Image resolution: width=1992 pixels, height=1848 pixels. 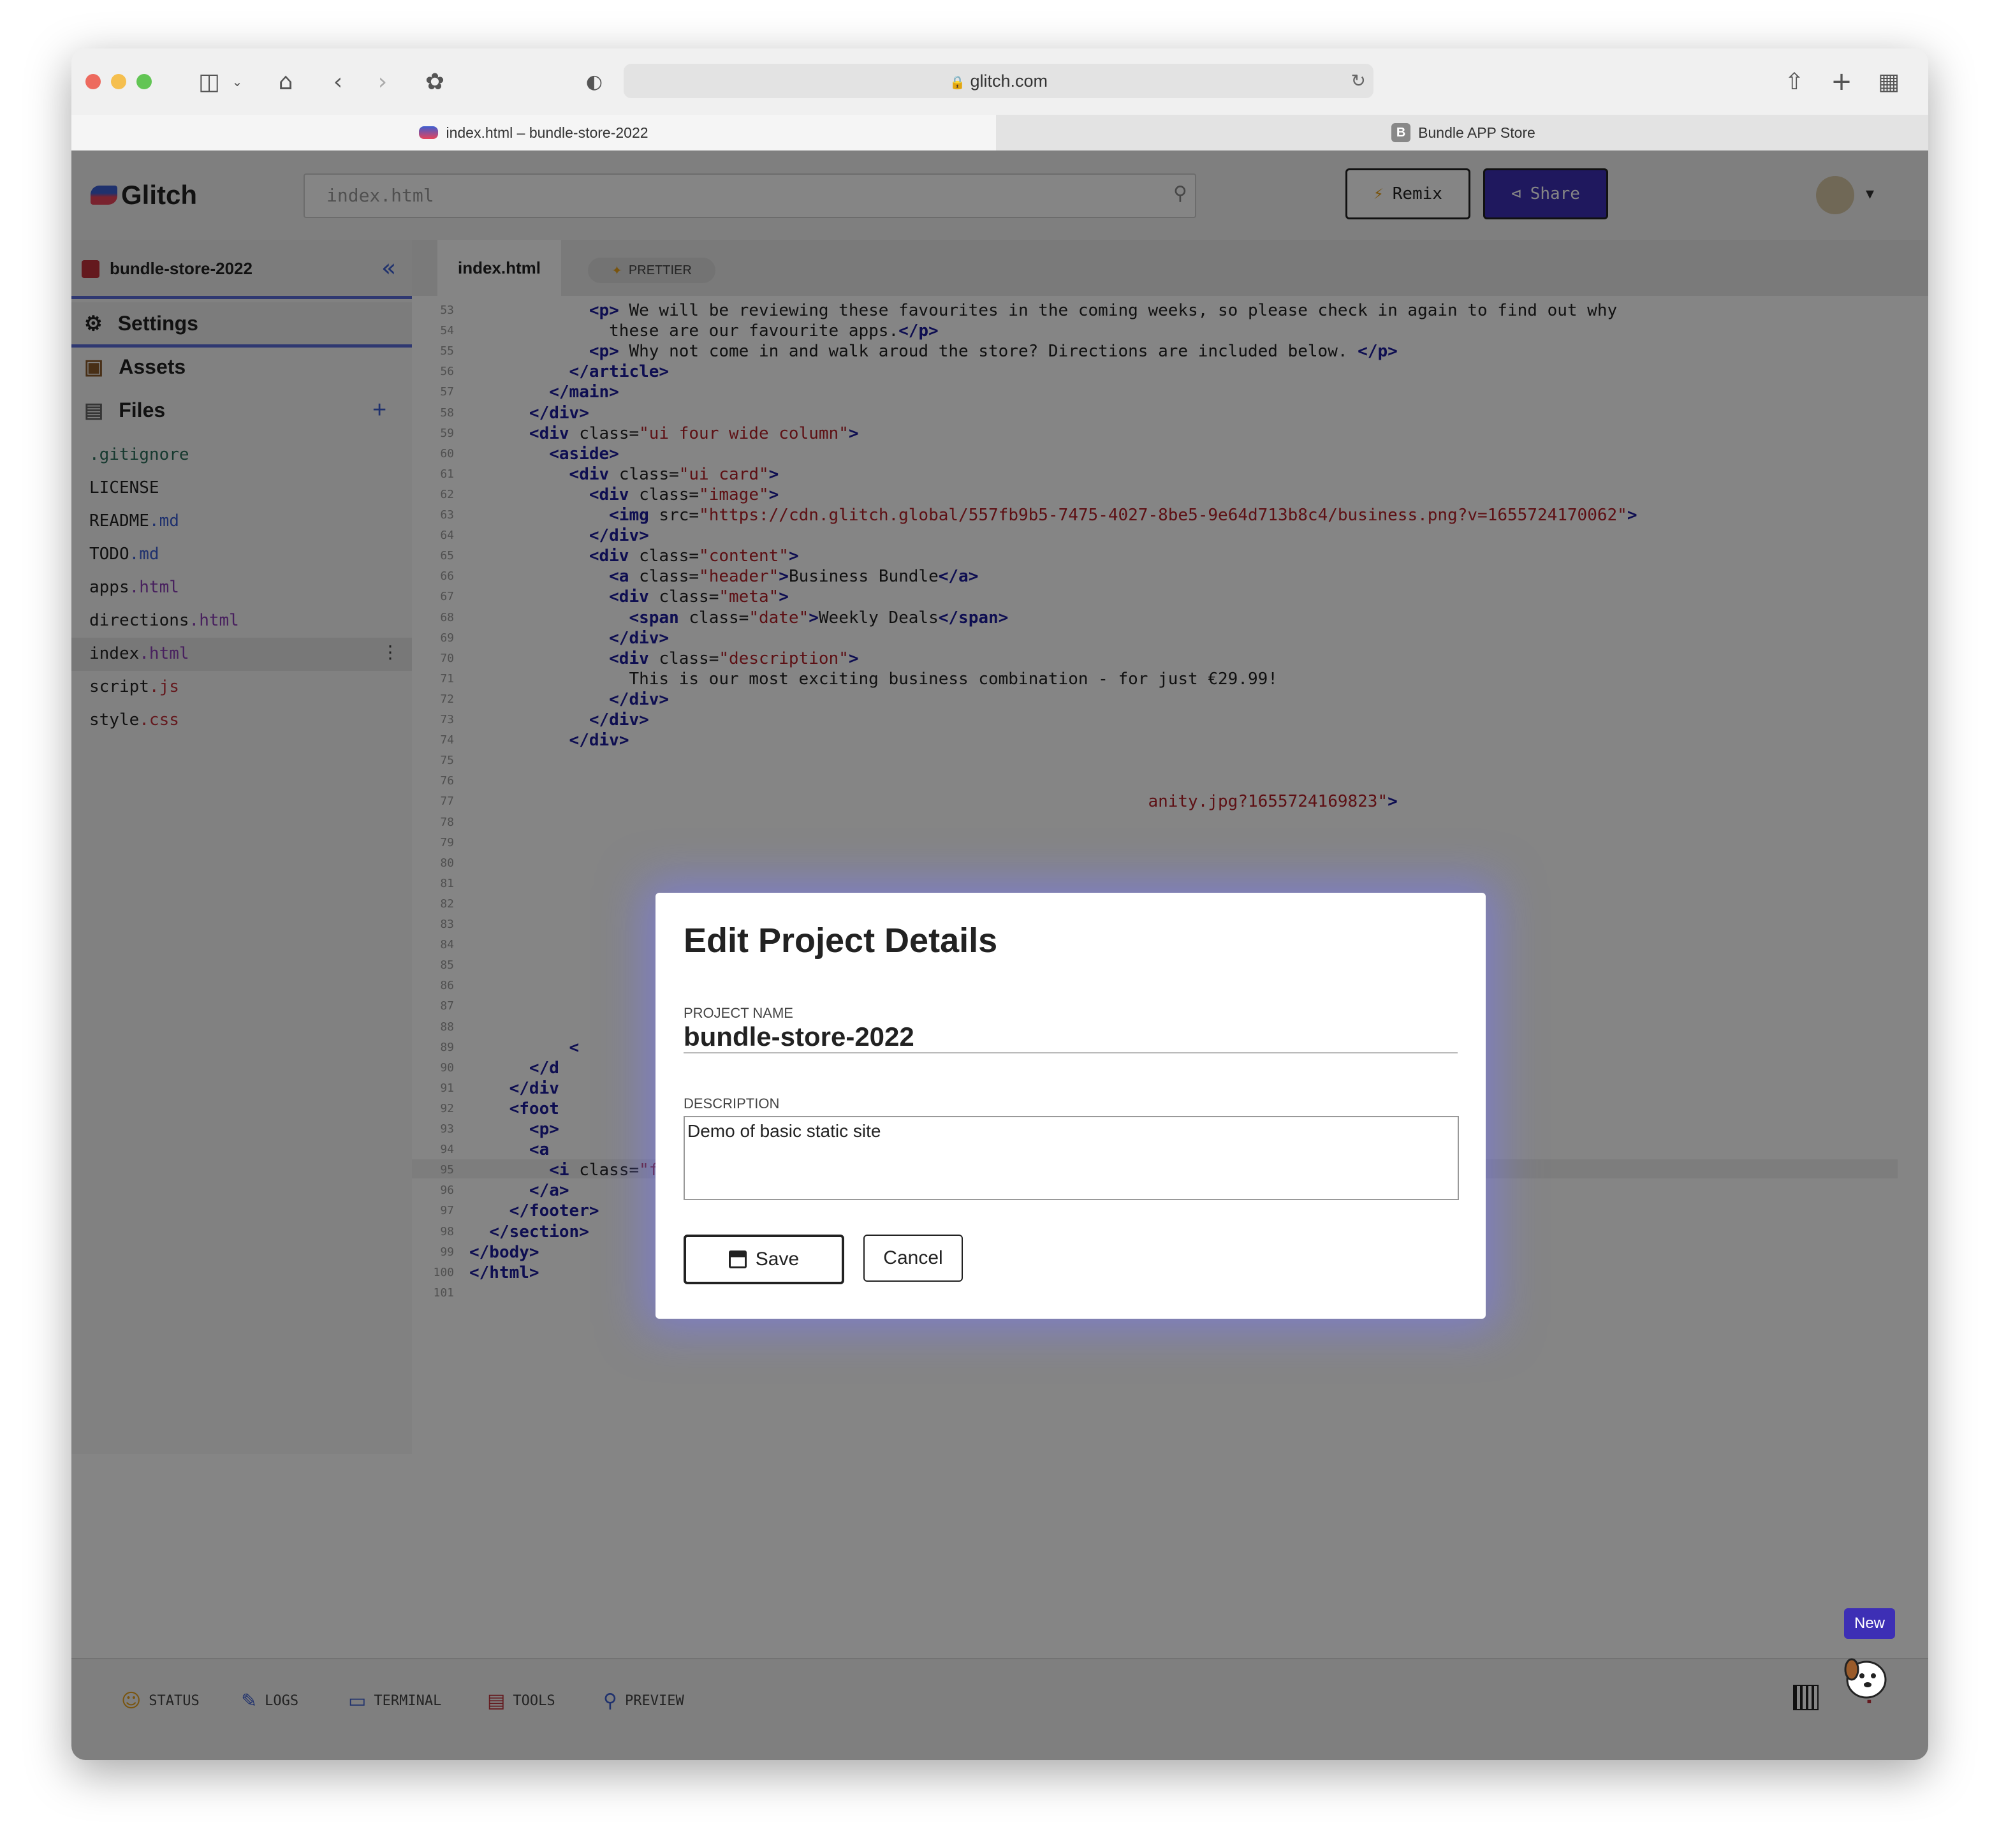 What do you see at coordinates (957, 83) in the screenshot?
I see `lock-icon: 🔒` at bounding box center [957, 83].